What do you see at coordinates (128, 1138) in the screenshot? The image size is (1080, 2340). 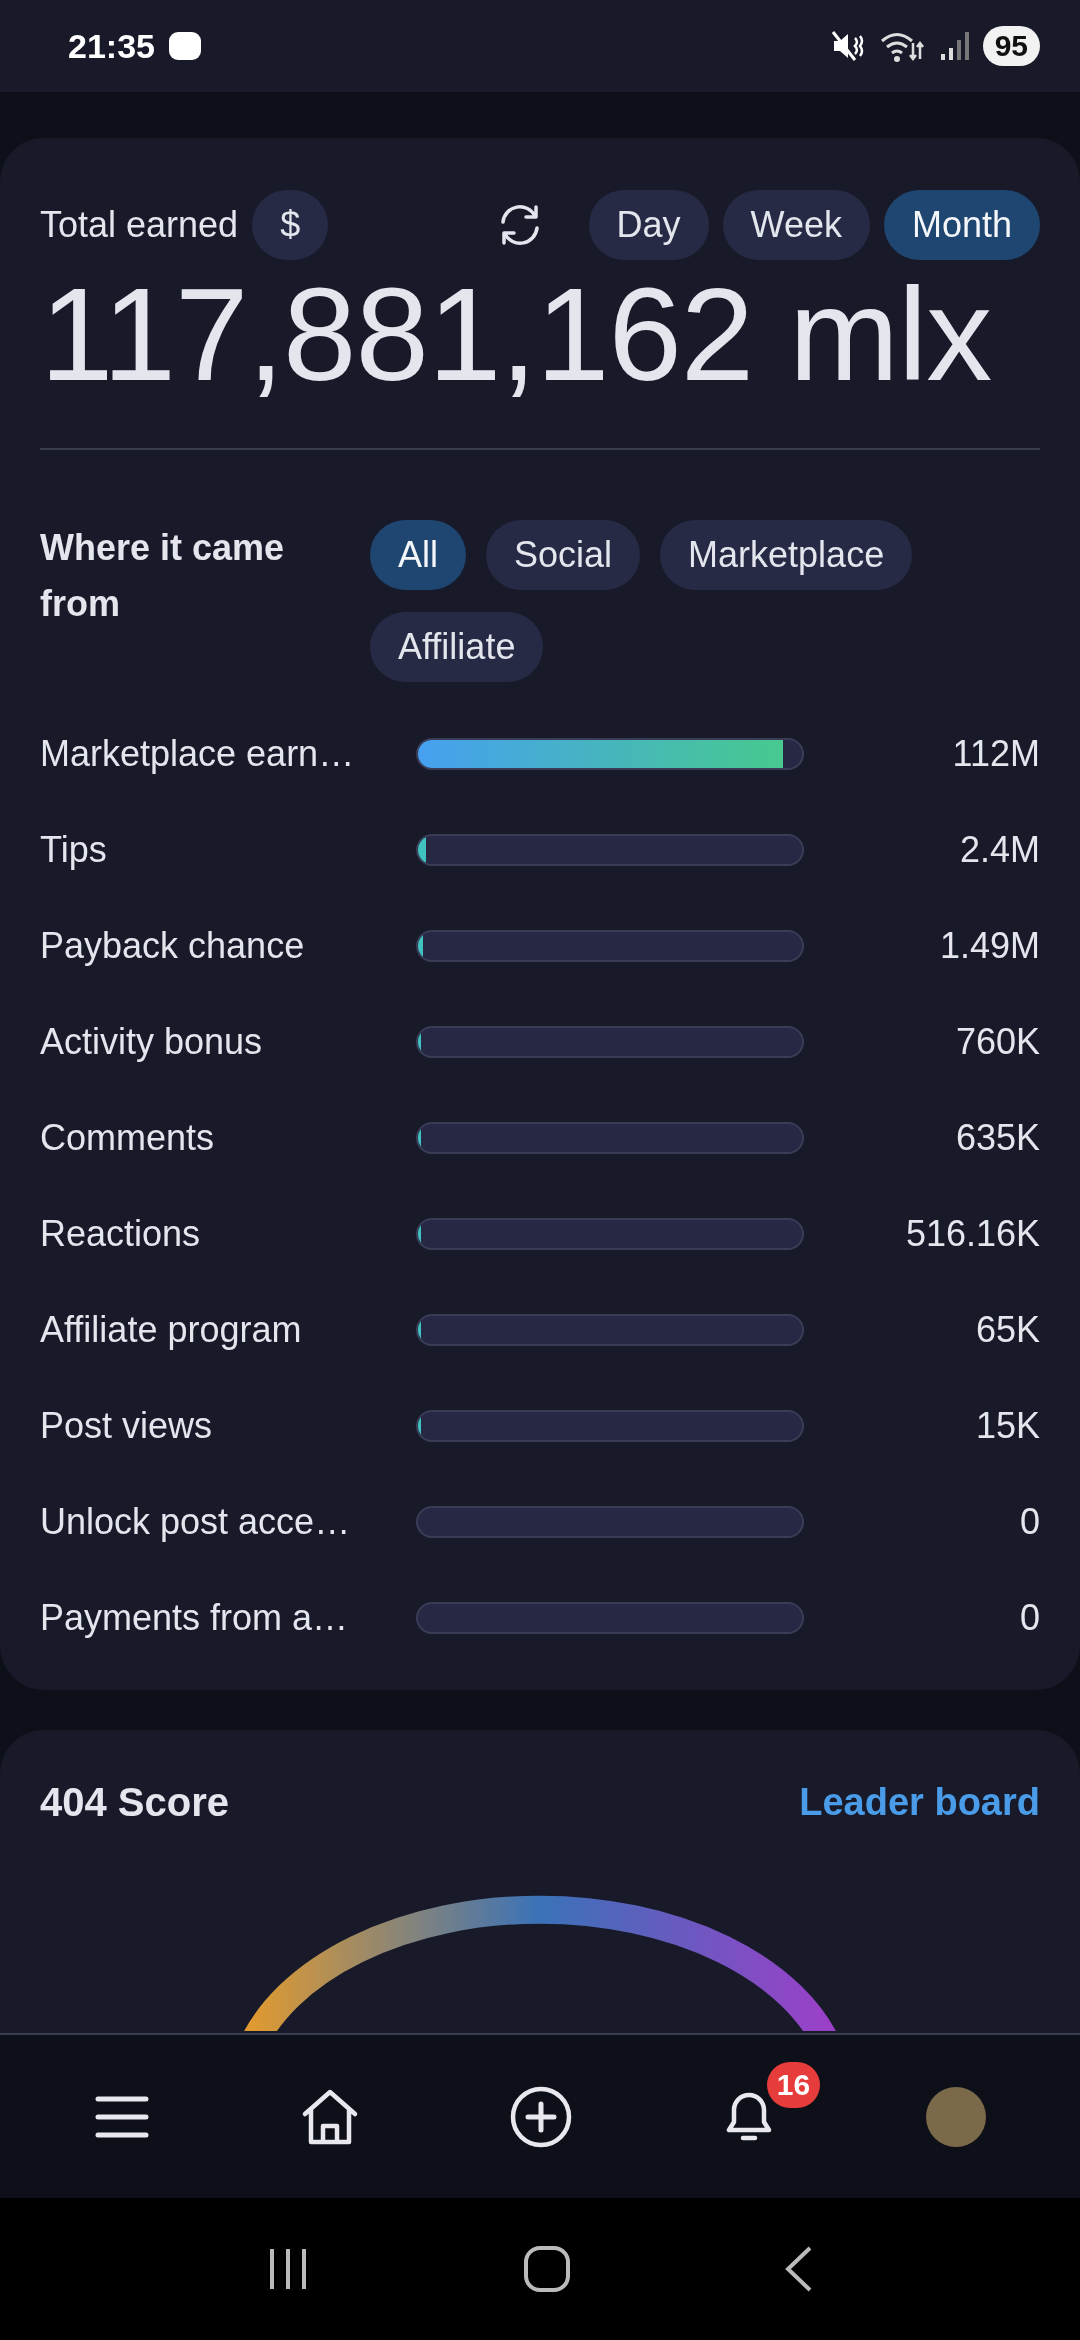 I see `source-name: Comments` at bounding box center [128, 1138].